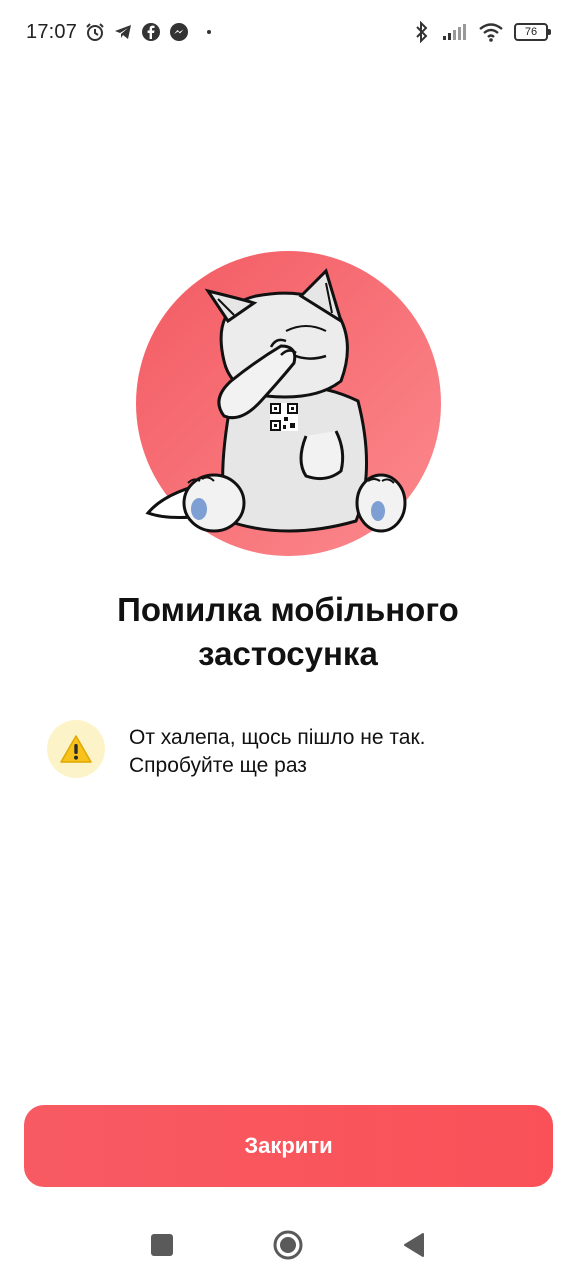 This screenshot has height=1280, width=576. Describe the element at coordinates (288, 1146) in the screenshot. I see `close-button: Закрити` at that location.